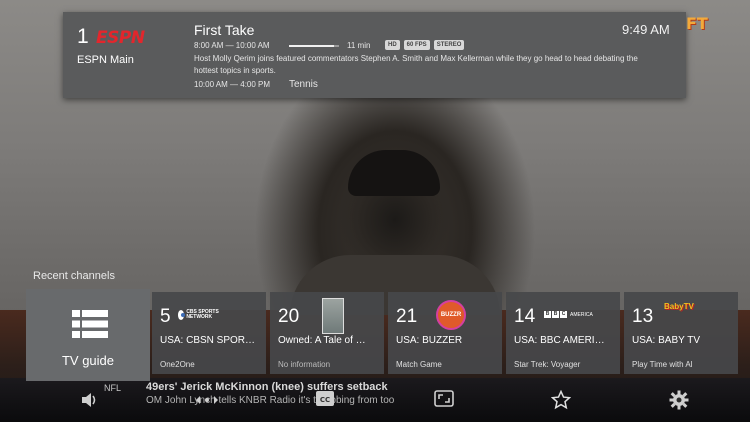  I want to click on program-progress-bar, so click(314, 46).